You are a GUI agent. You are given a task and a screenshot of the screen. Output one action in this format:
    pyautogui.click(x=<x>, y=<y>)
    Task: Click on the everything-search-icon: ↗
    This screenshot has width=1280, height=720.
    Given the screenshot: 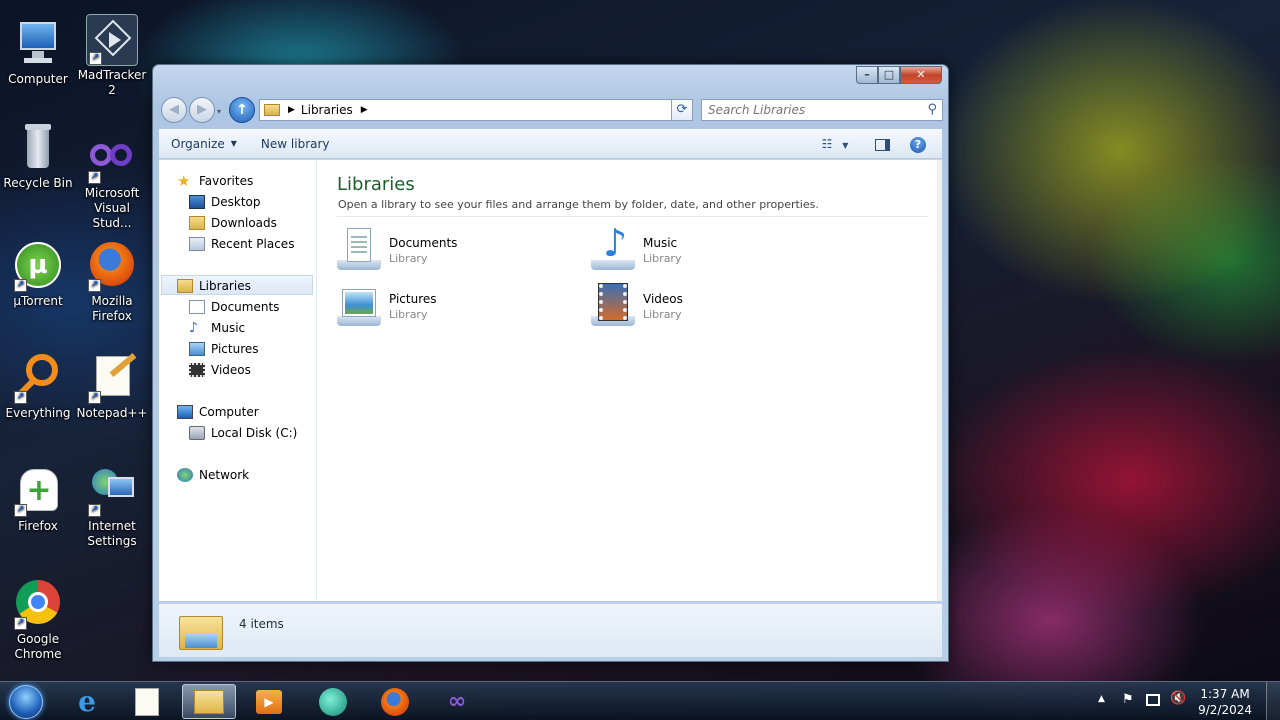 What is the action you would take?
    pyautogui.click(x=38, y=378)
    